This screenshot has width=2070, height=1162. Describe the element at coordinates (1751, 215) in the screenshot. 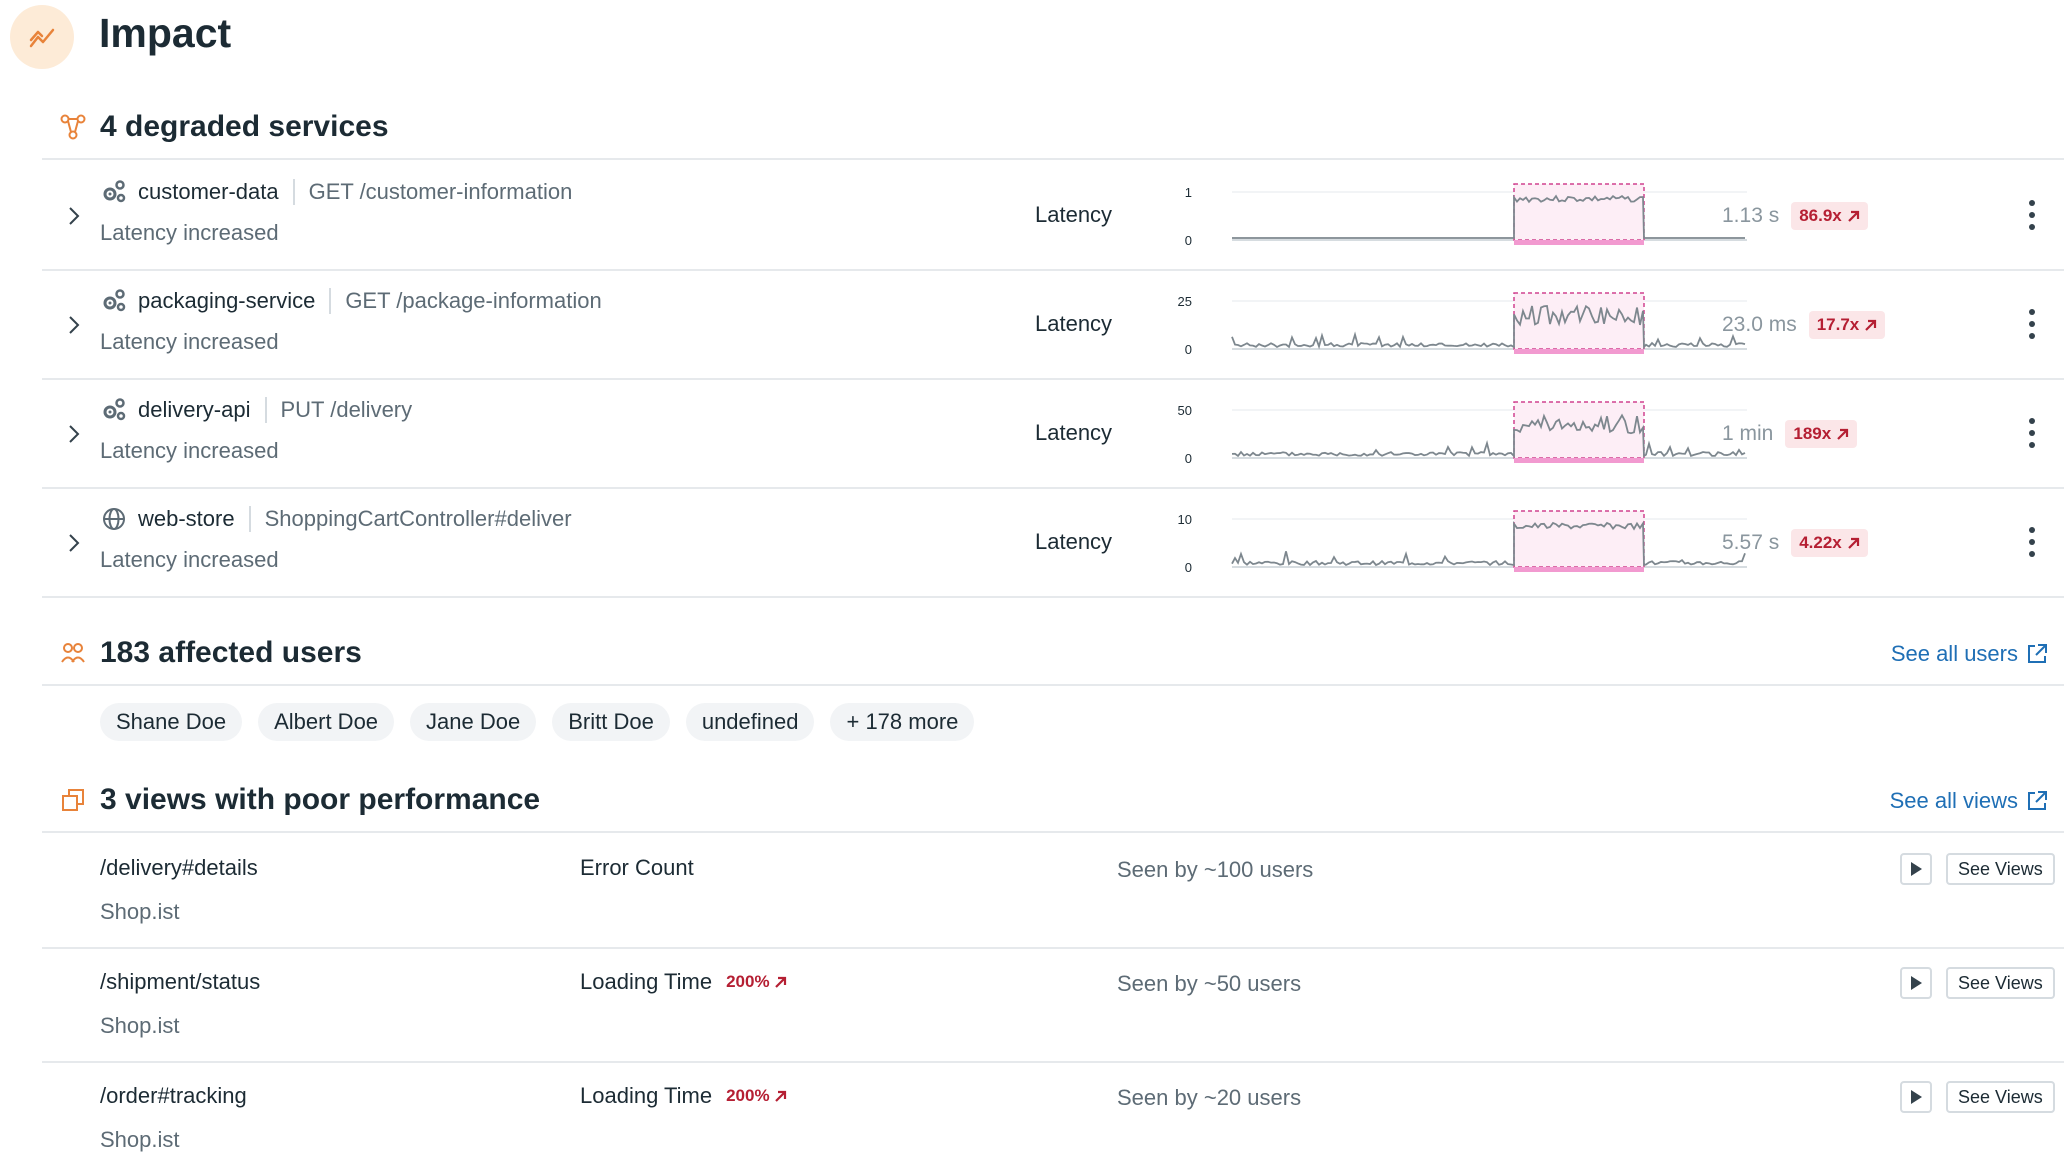

I see `metric-value: 1.13 s` at that location.